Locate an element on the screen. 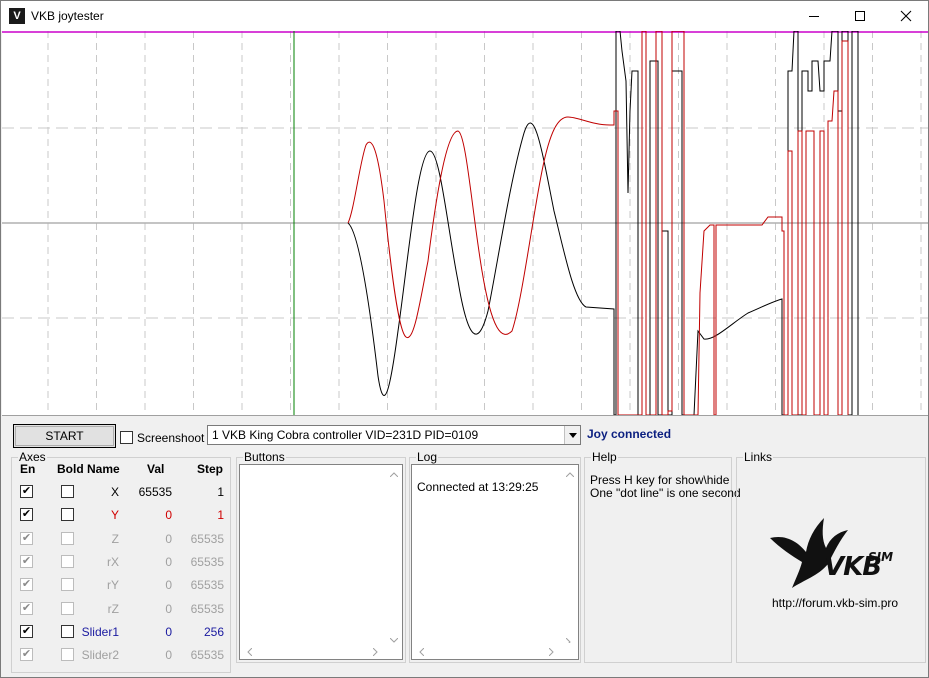  links-group-title: Links is located at coordinates (758, 457).